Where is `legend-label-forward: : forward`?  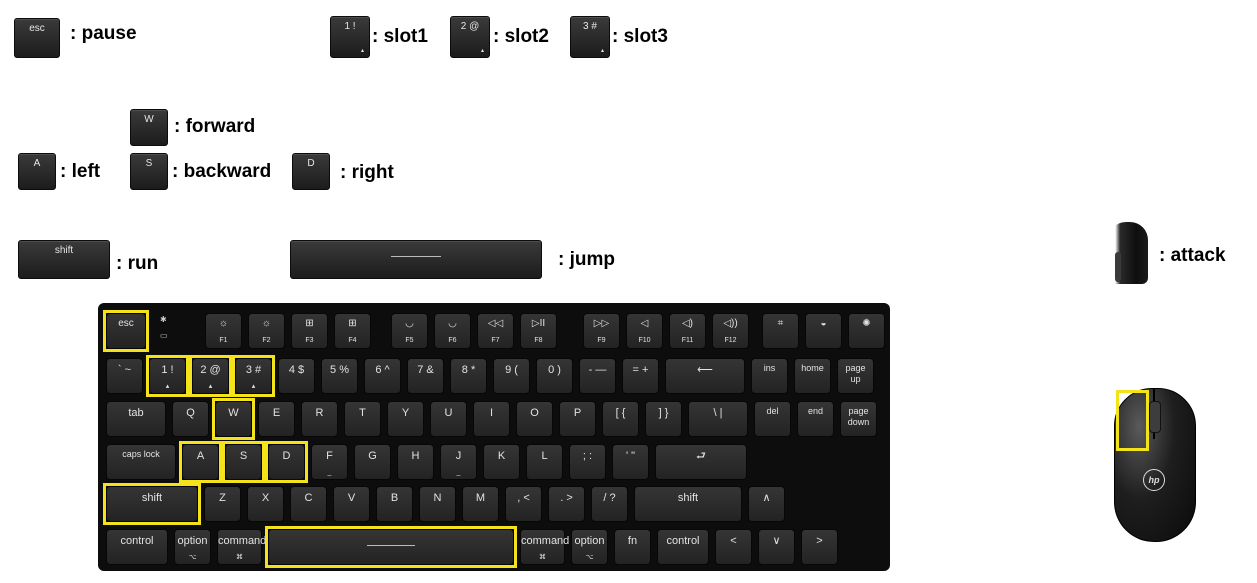
legend-label-forward: : forward is located at coordinates (215, 126).